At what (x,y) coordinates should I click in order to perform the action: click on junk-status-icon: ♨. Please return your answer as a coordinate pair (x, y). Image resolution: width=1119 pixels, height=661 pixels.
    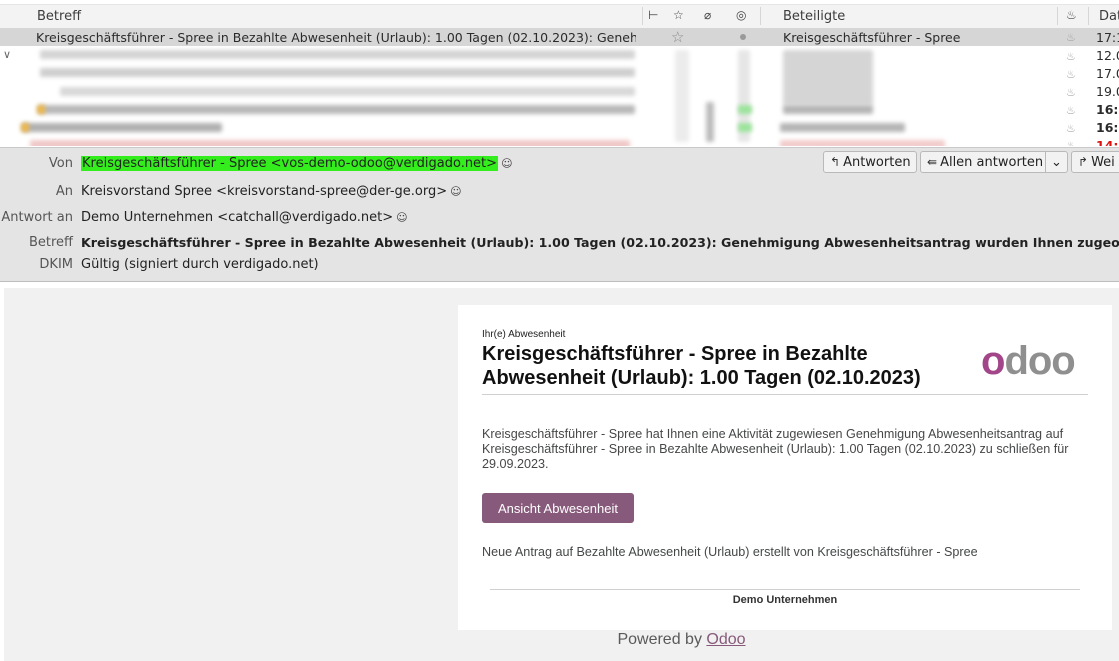
    Looking at the image, I should click on (1071, 15).